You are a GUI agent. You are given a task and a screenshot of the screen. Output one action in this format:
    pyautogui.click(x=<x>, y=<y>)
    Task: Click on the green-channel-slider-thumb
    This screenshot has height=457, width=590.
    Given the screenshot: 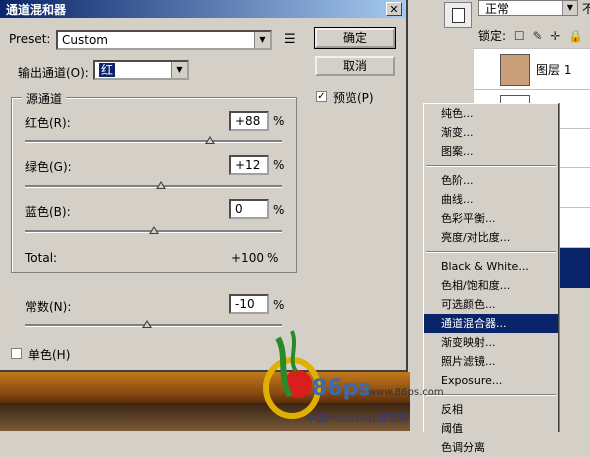 What is the action you would take?
    pyautogui.click(x=161, y=185)
    